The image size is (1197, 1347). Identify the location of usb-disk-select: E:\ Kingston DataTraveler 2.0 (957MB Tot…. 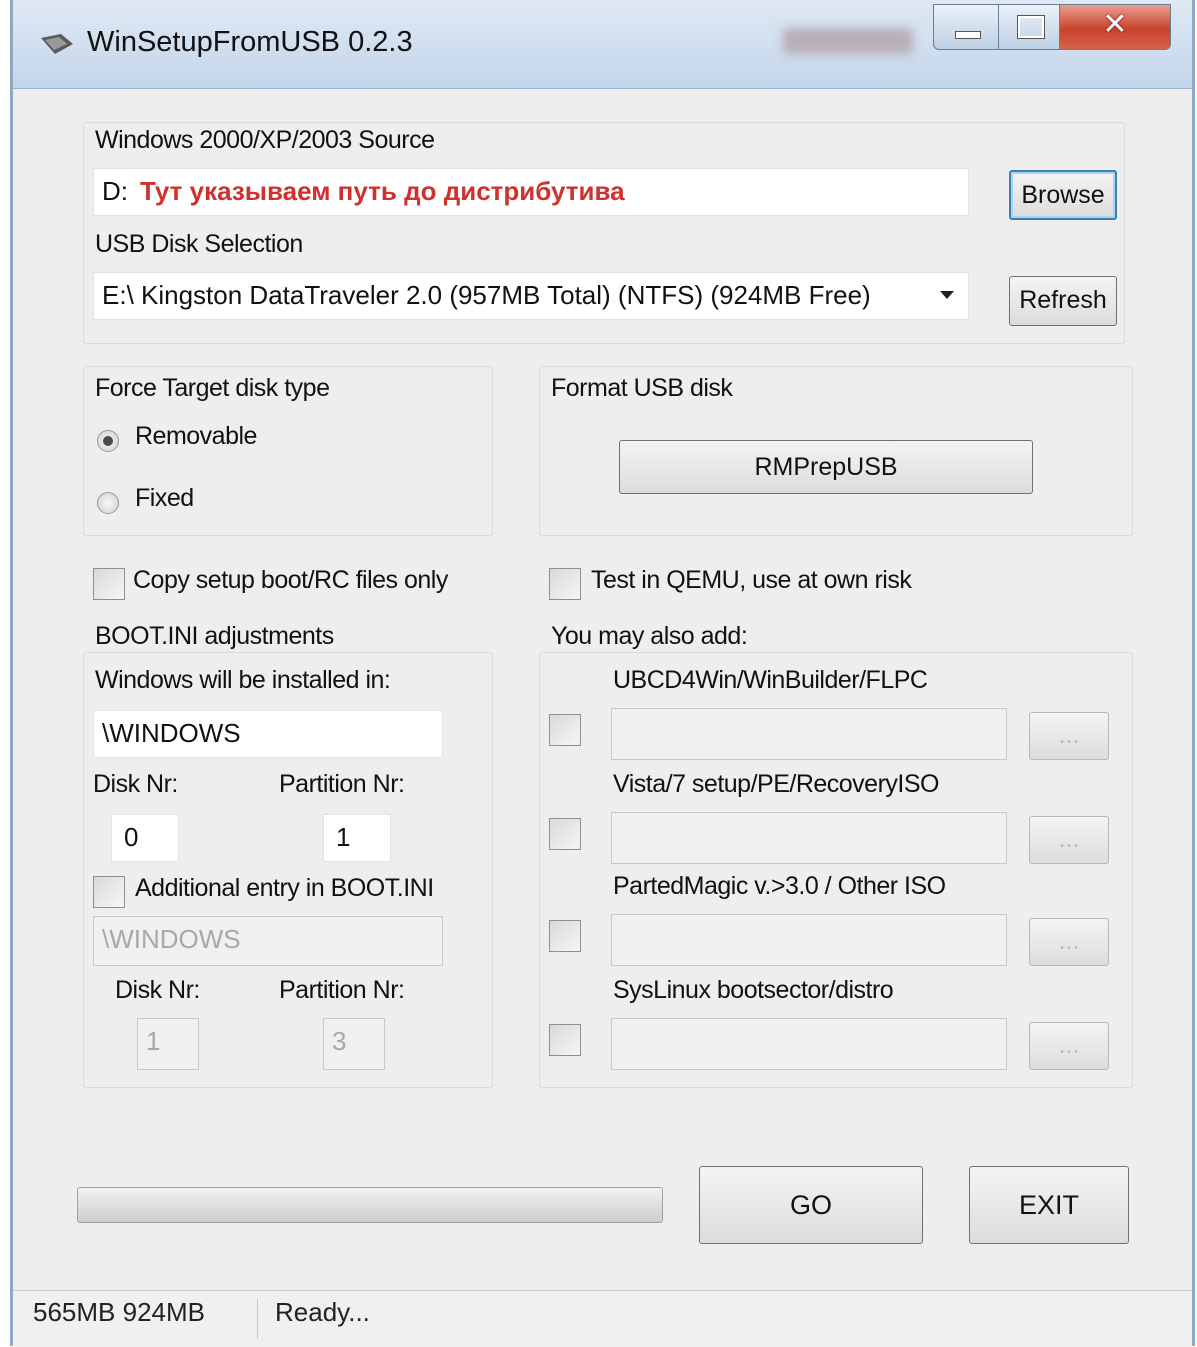
(531, 296).